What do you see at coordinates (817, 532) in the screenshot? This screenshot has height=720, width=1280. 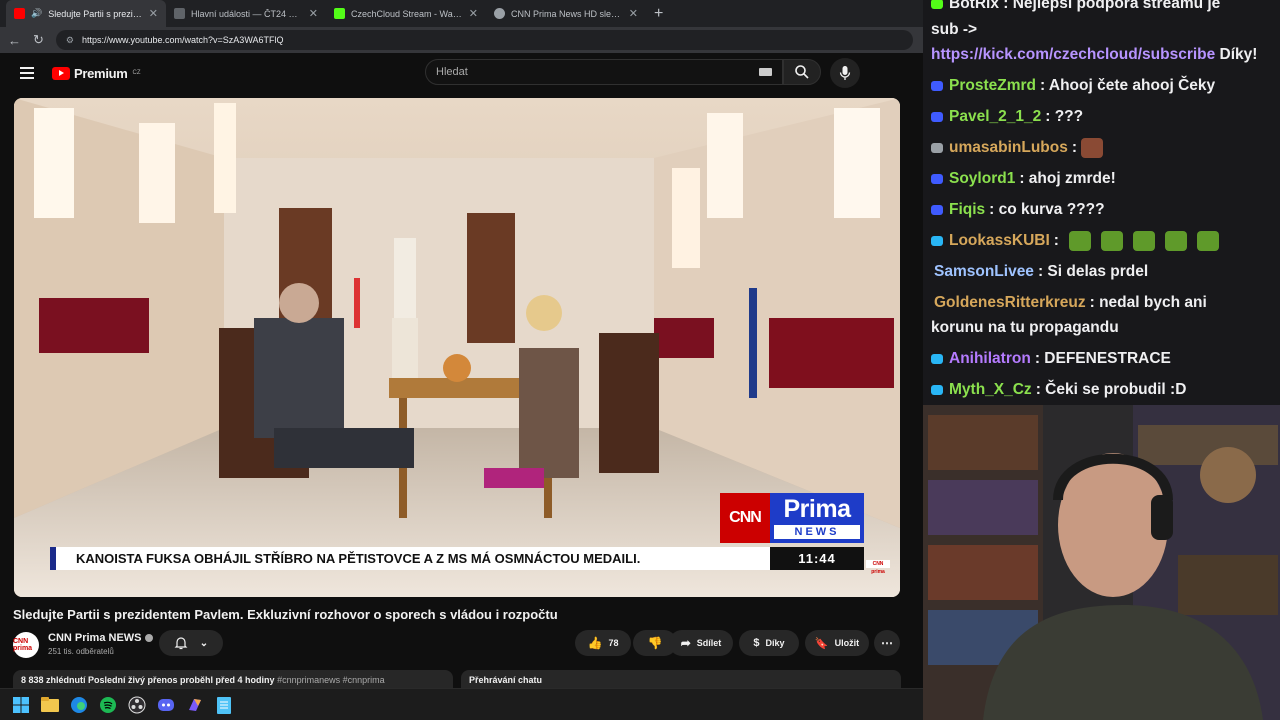 I see `news-text: NEWS` at bounding box center [817, 532].